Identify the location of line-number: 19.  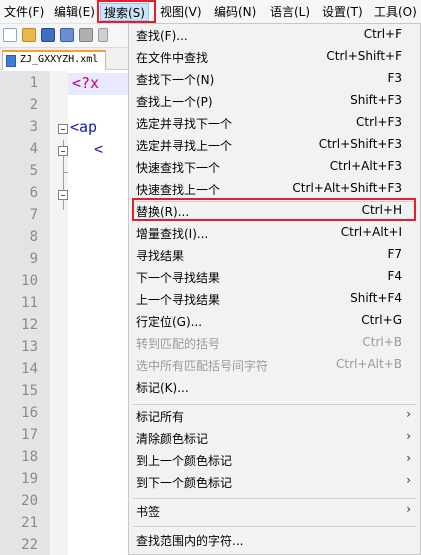
(29, 479).